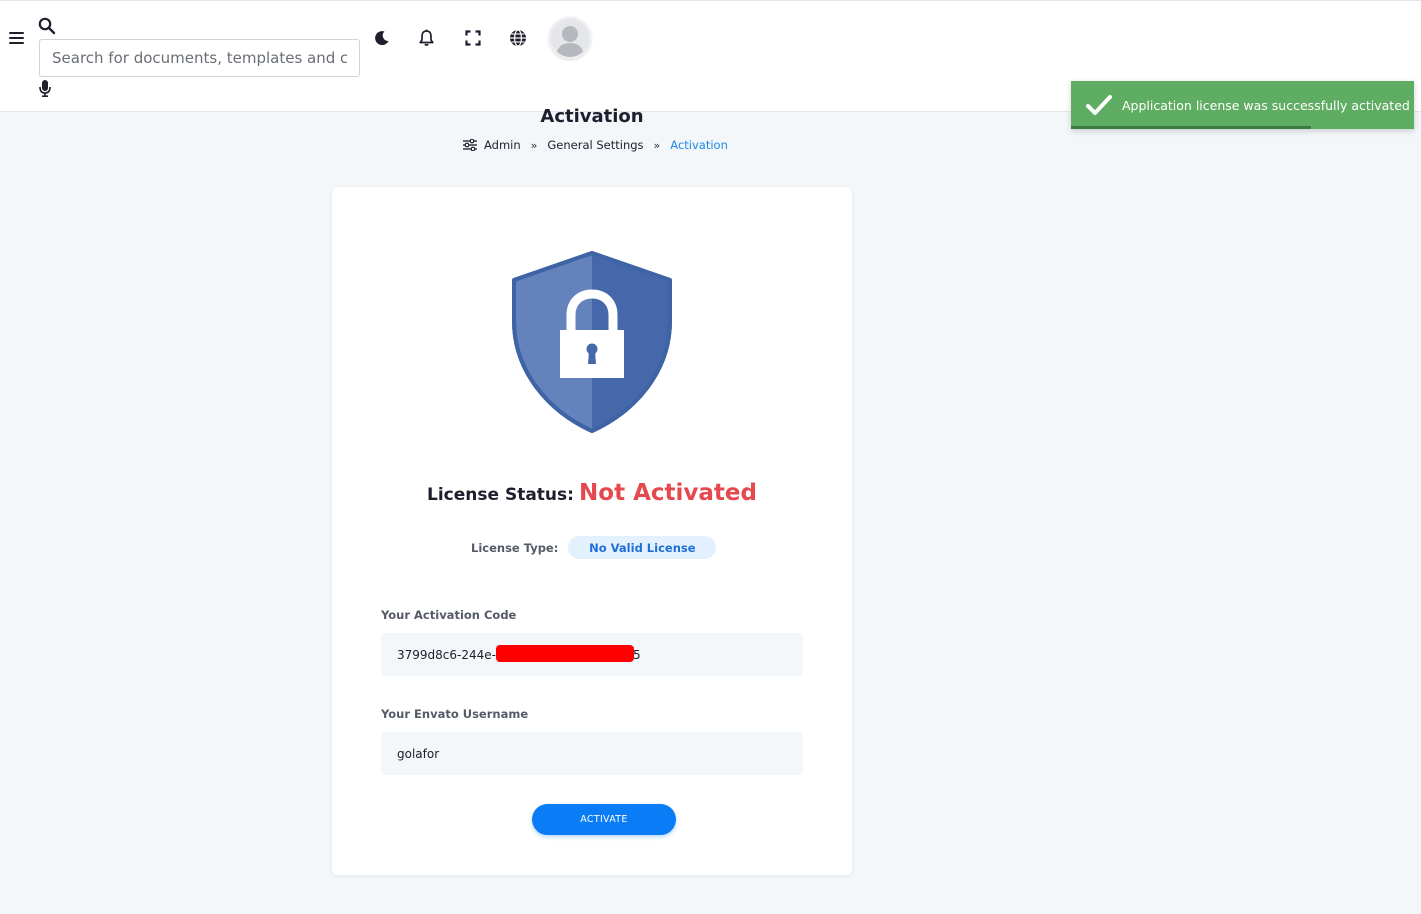 The image size is (1421, 914). Describe the element at coordinates (449, 615) in the screenshot. I see `activation-code-label: Your Activation Code` at that location.